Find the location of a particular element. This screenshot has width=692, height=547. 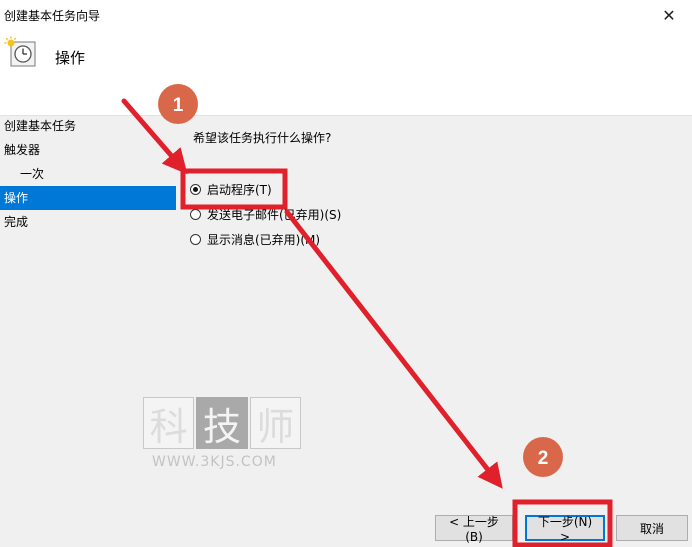

option-send-email-label: 发送电子邮件(已弃用)(S) is located at coordinates (274, 214).